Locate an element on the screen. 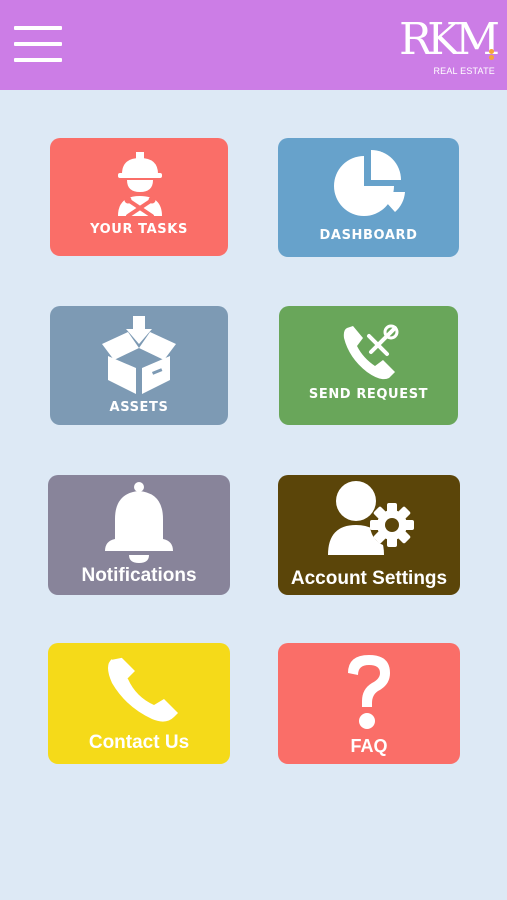  assets-button: ASSETS is located at coordinates (139, 365).